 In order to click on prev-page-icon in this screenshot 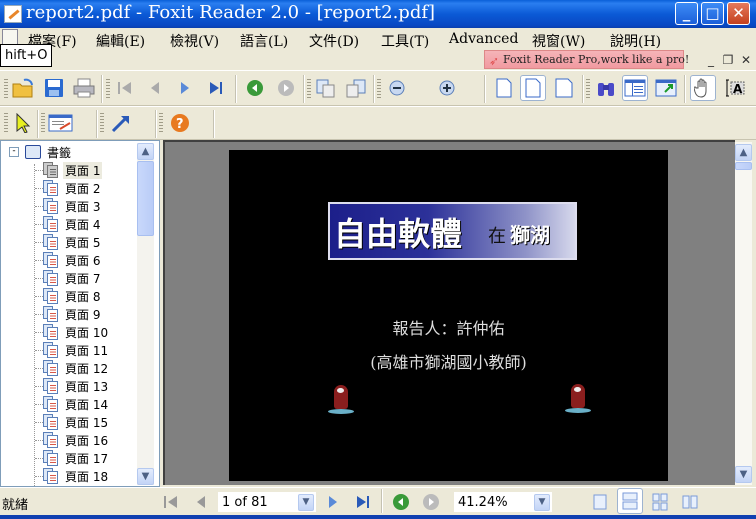, I will do `click(155, 88)`.